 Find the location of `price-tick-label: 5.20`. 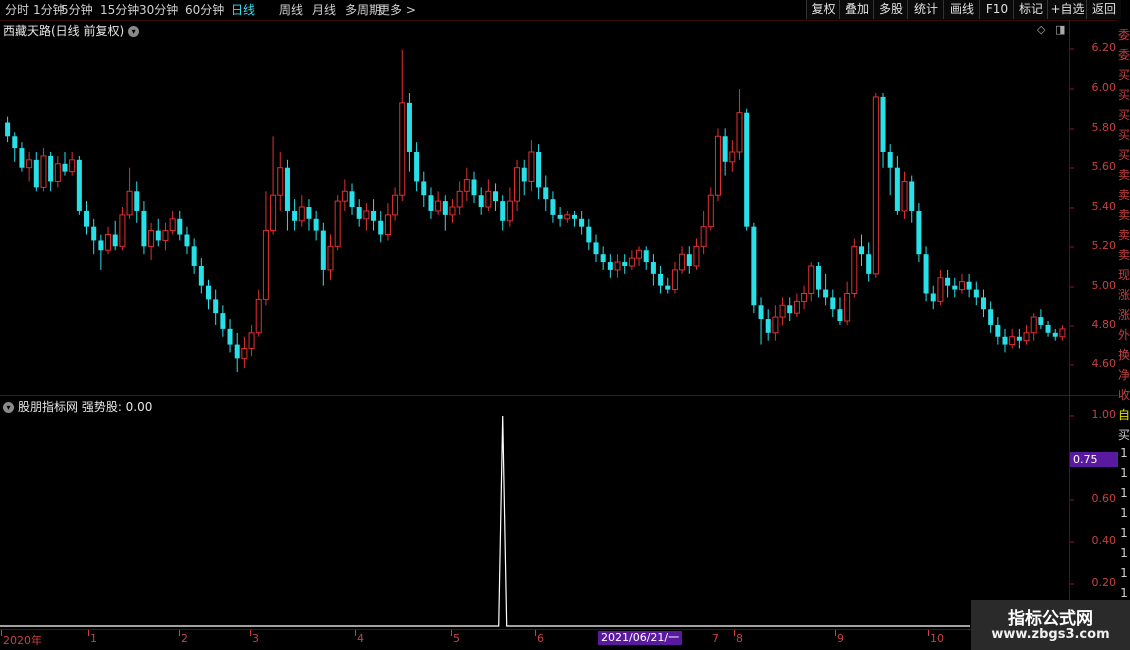

price-tick-label: 5.20 is located at coordinates (1104, 245).